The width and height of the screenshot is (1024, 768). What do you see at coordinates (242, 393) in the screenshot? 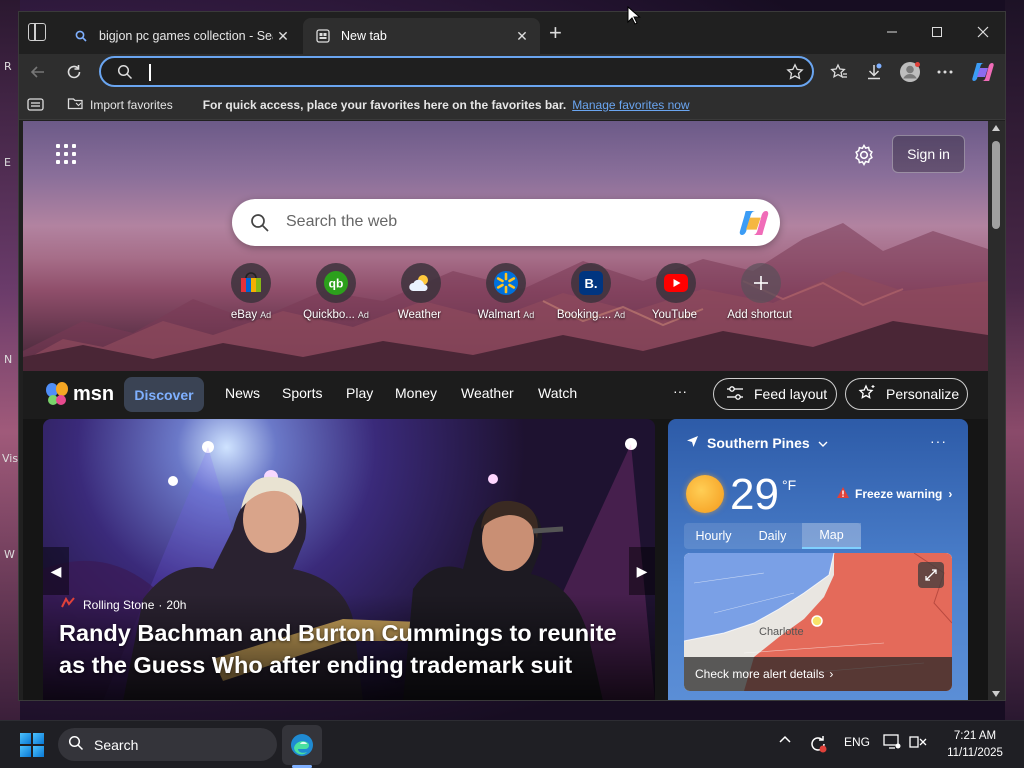
I see `tab-news: News` at bounding box center [242, 393].